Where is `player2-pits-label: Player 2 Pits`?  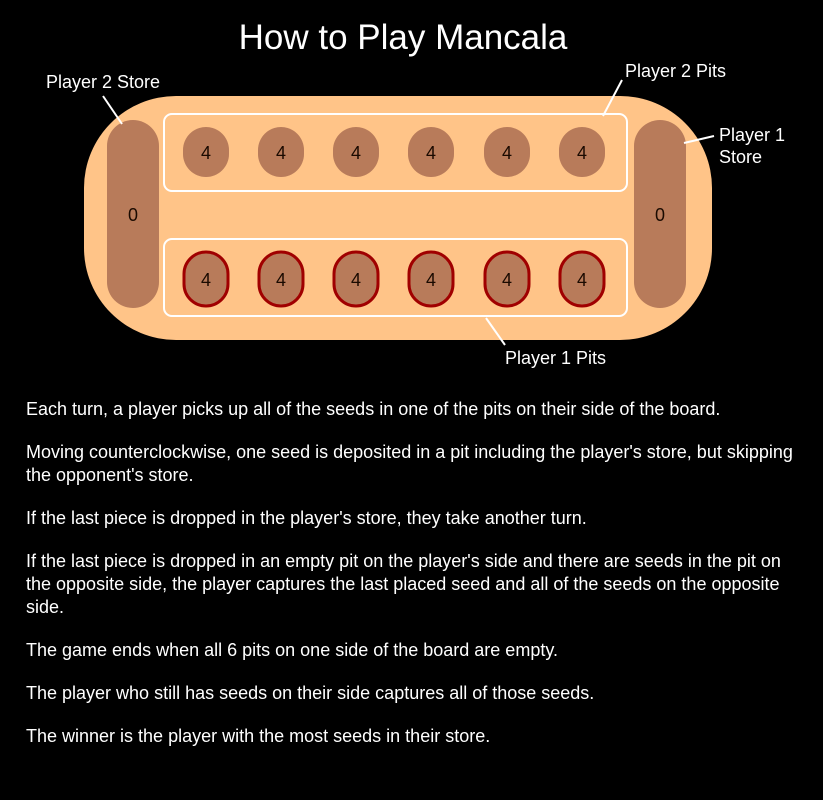
player2-pits-label: Player 2 Pits is located at coordinates (676, 71).